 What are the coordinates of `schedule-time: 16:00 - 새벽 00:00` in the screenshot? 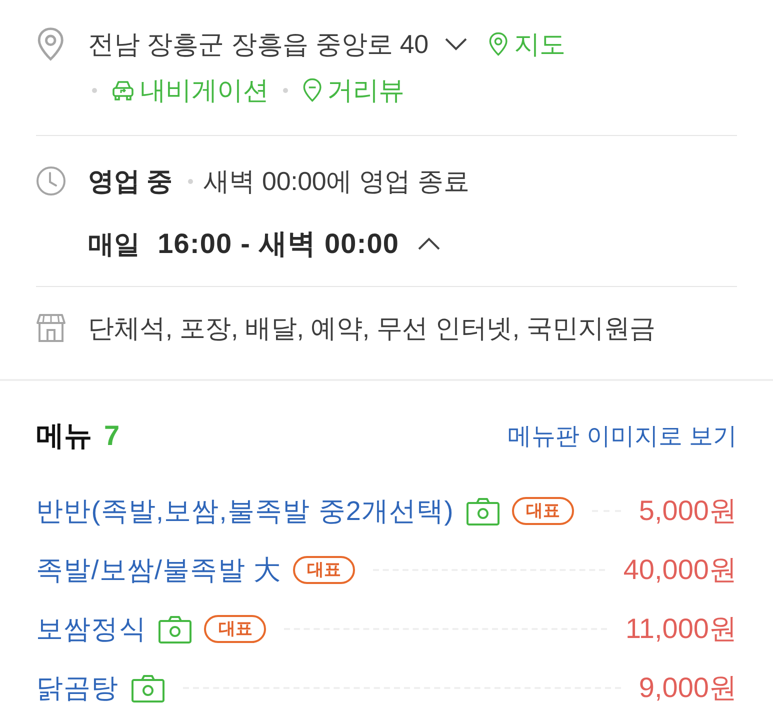 It's located at (279, 244).